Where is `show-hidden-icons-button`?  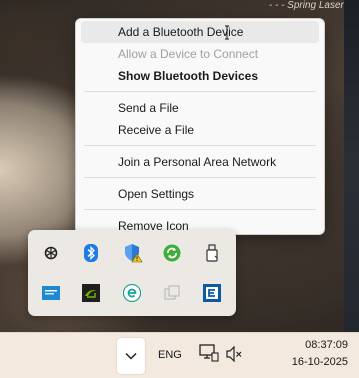 show-hidden-icons-button is located at coordinates (131, 356).